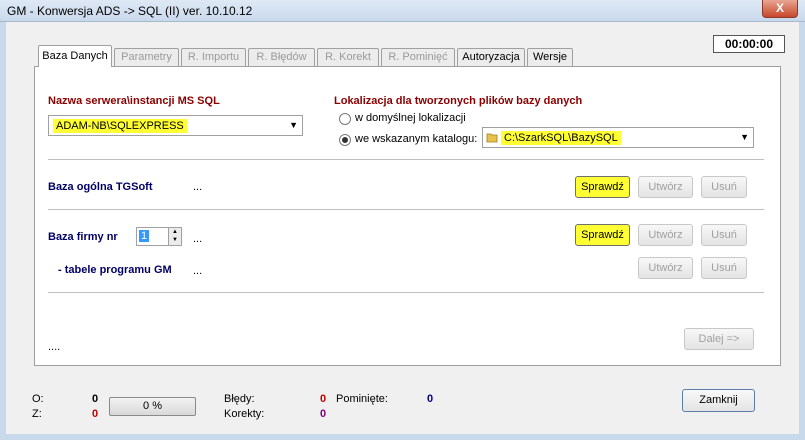  What do you see at coordinates (410, 118) in the screenshot?
I see `radio-default-location-label: w domyślnej lokalizacji` at bounding box center [410, 118].